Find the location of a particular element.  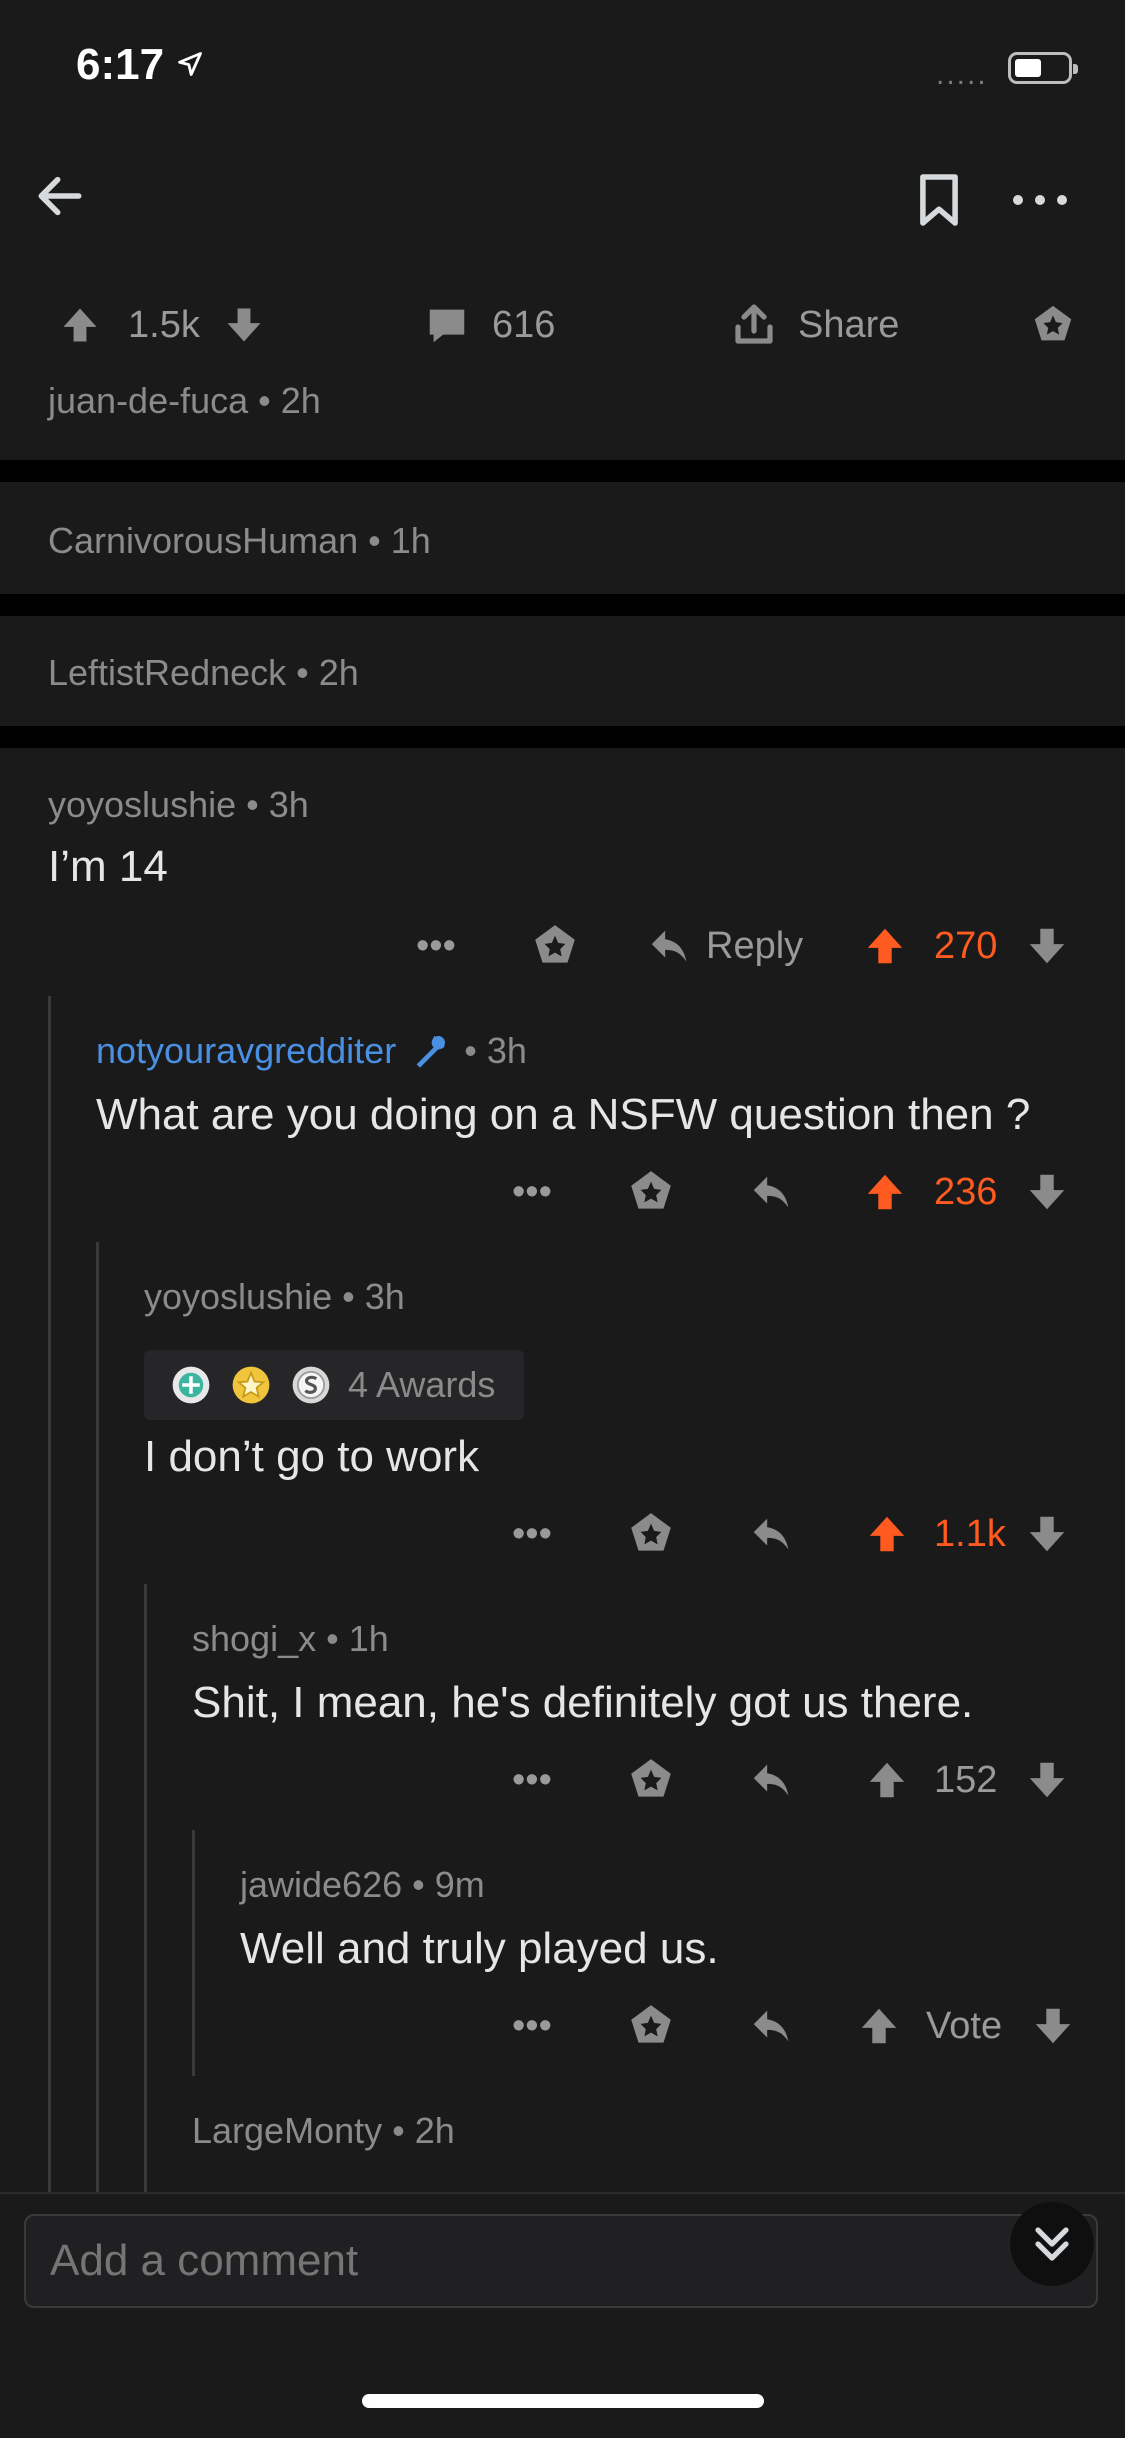

thread-line is located at coordinates (145, 1888).